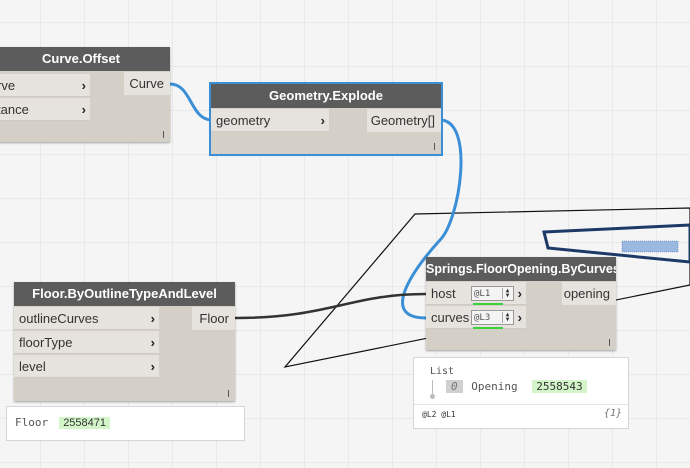  I want to click on port-label: geometry, so click(243, 120).